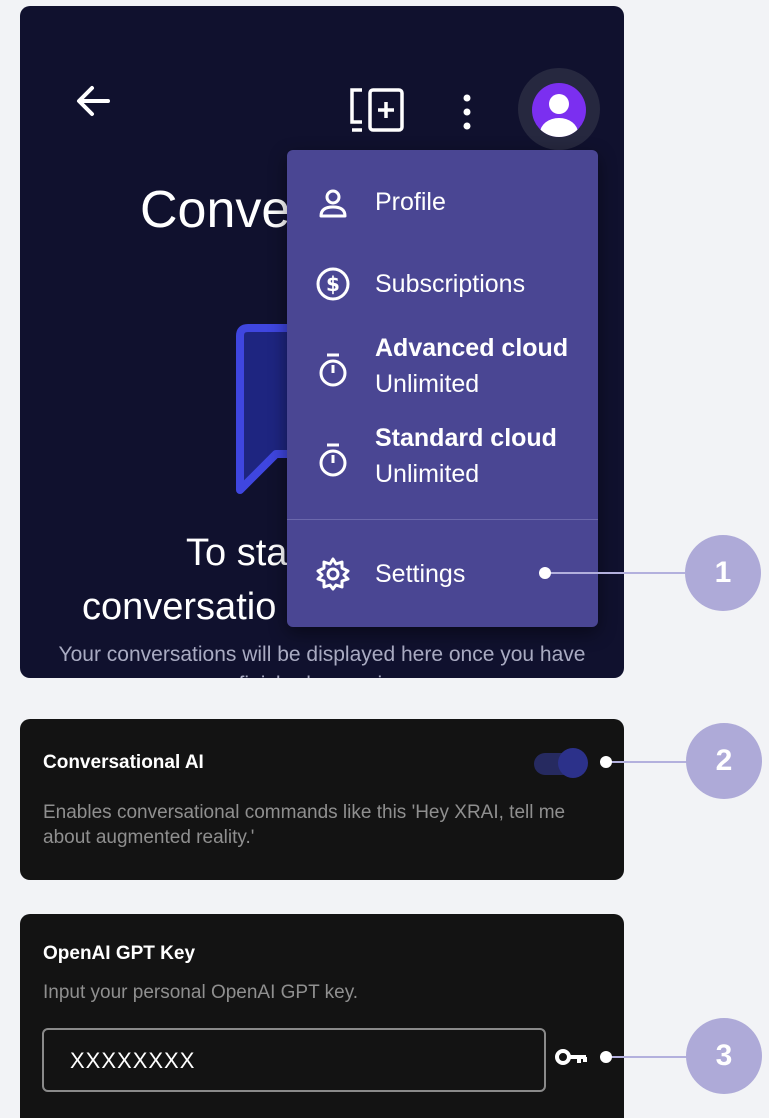 Image resolution: width=769 pixels, height=1118 pixels. I want to click on back-arrow-icon, so click(93, 101).